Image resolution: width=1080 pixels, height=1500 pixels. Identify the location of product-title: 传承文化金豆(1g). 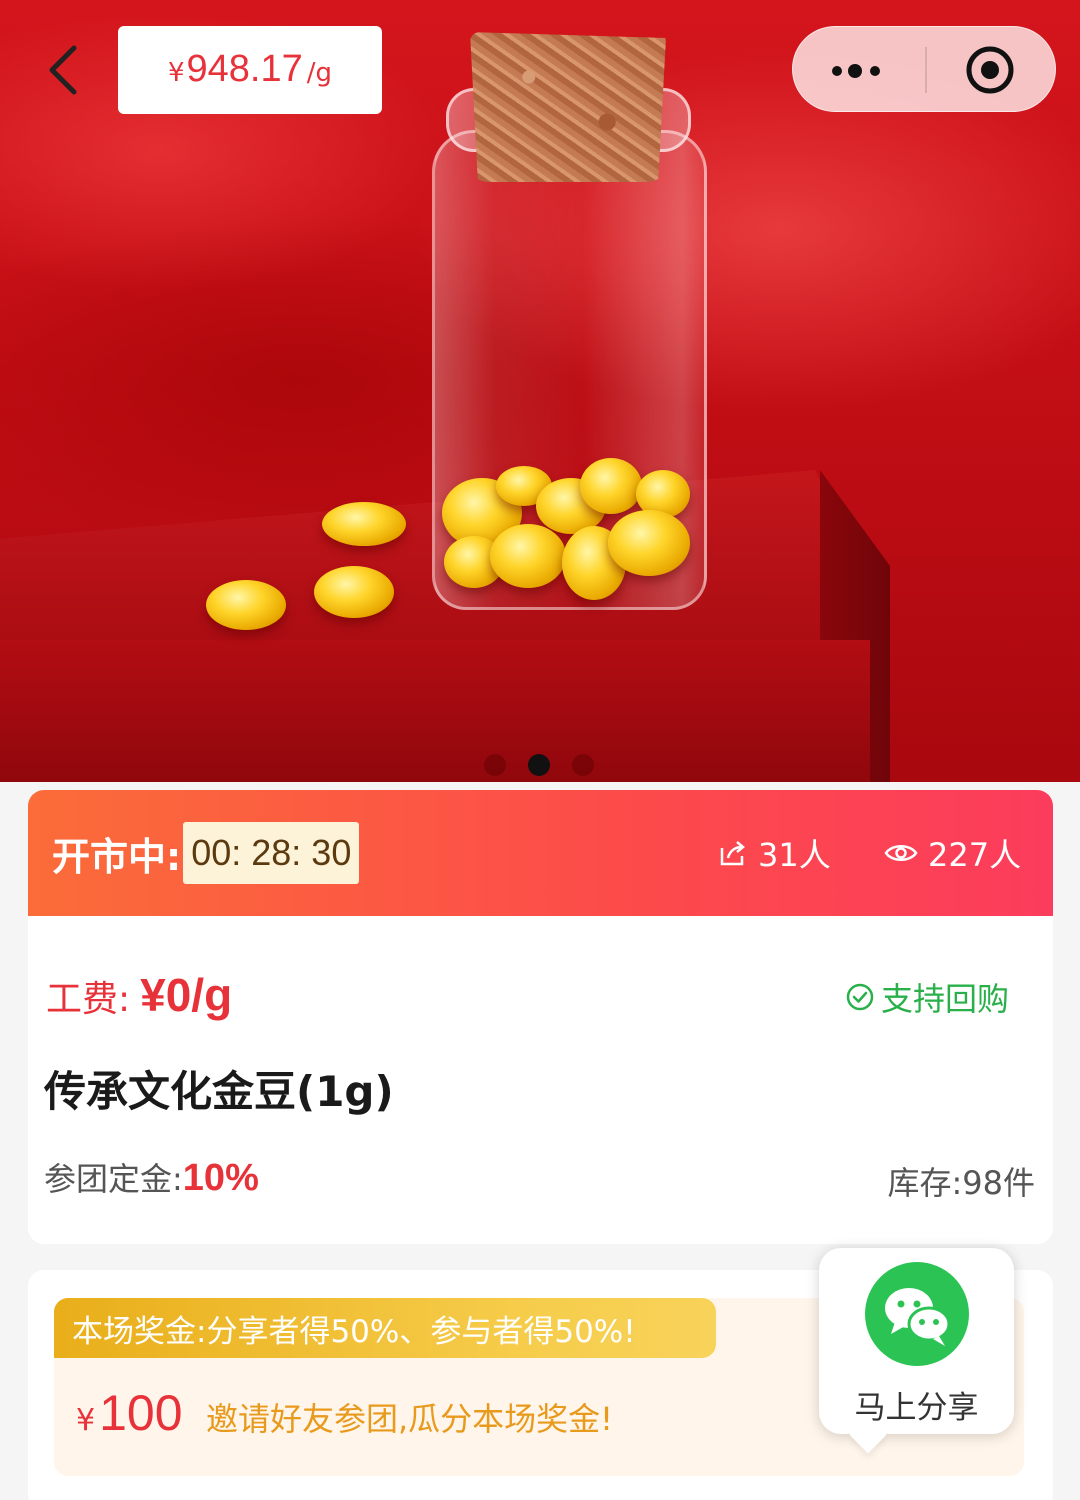
(219, 1091).